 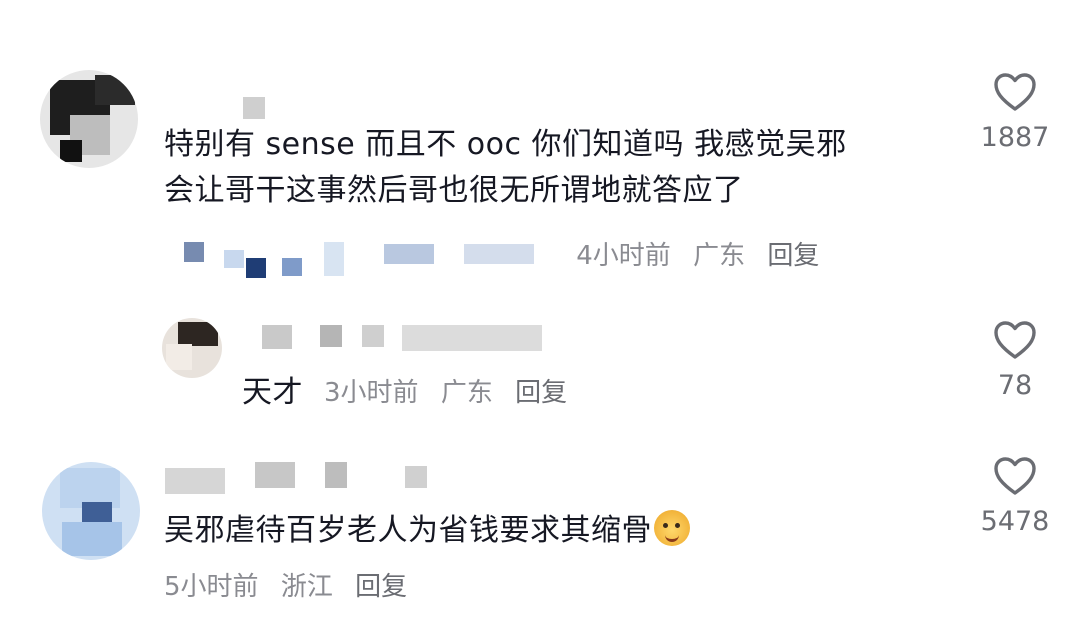 I want to click on comment-text: 吴邪虐待百岁老人为省钱要求其缩骨, so click(x=427, y=531).